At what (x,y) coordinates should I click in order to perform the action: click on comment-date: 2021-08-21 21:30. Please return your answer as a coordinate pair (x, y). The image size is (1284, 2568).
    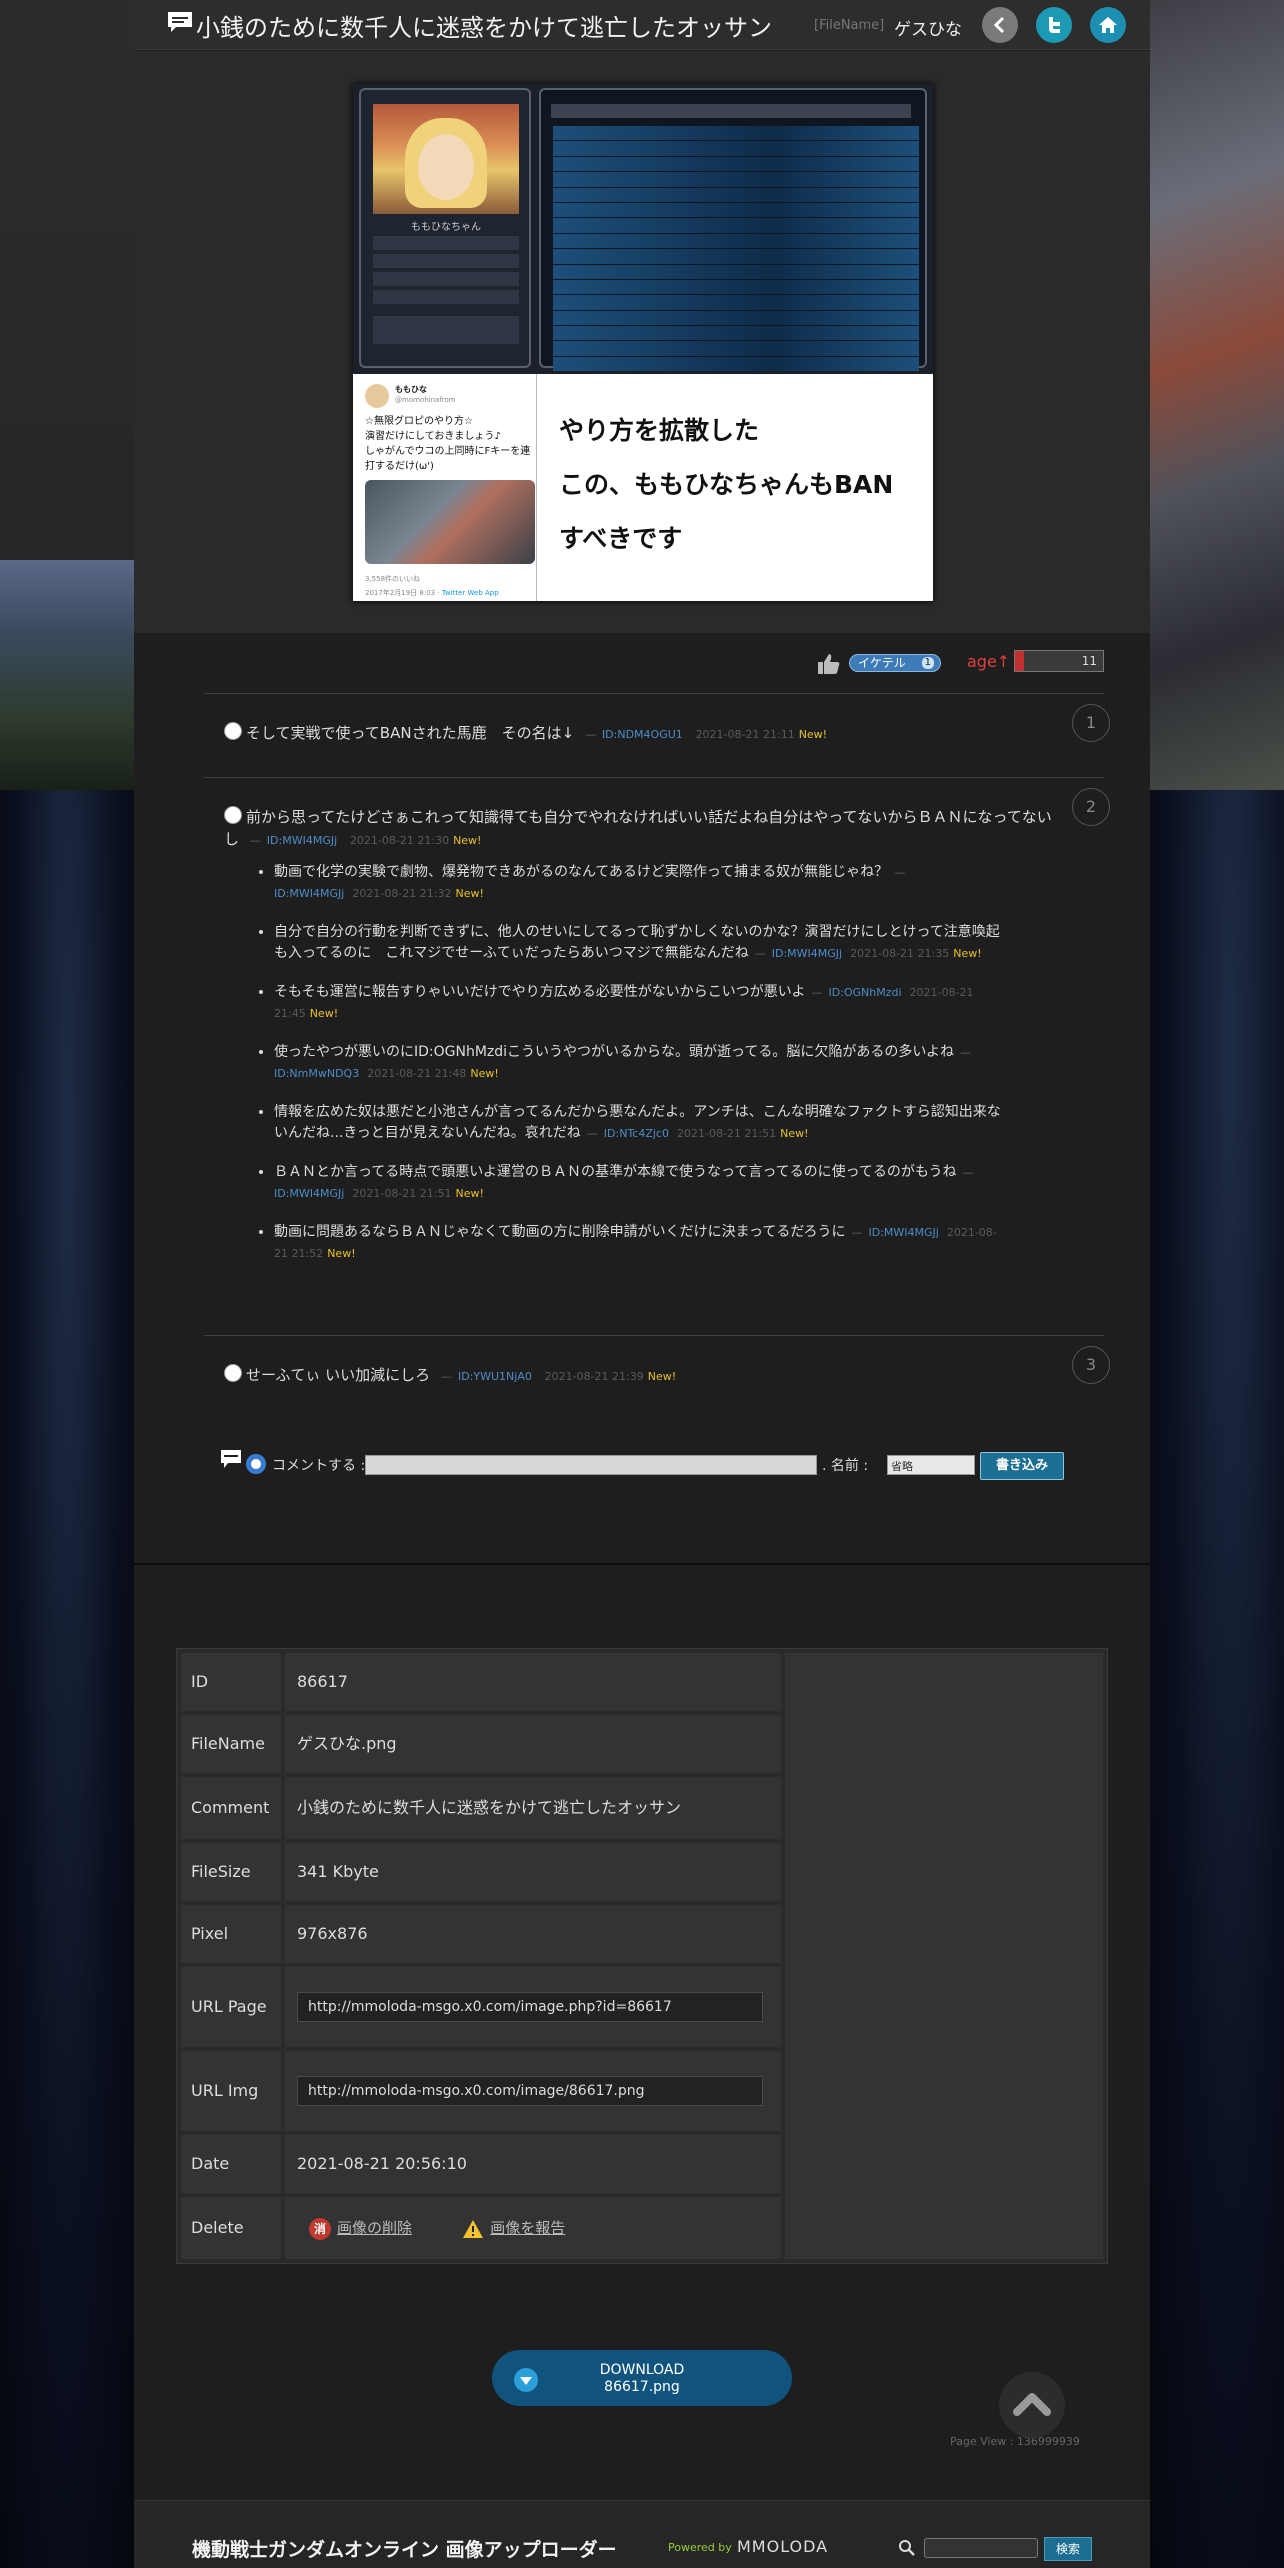
    Looking at the image, I should click on (399, 840).